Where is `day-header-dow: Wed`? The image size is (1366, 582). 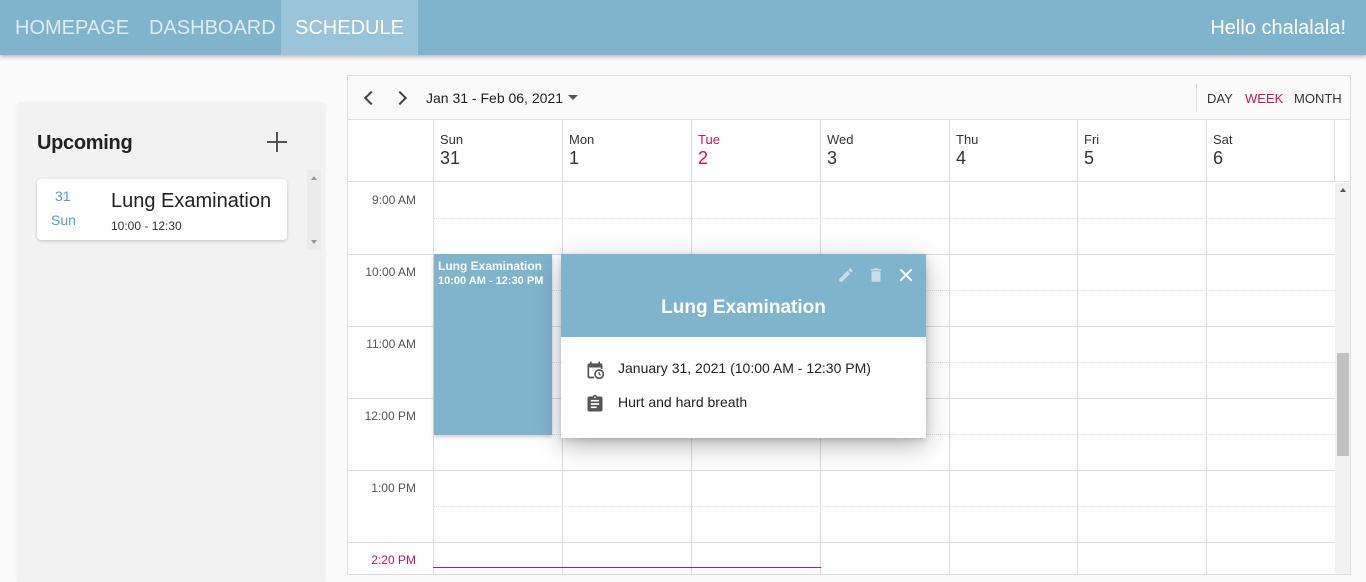
day-header-dow: Wed is located at coordinates (840, 139).